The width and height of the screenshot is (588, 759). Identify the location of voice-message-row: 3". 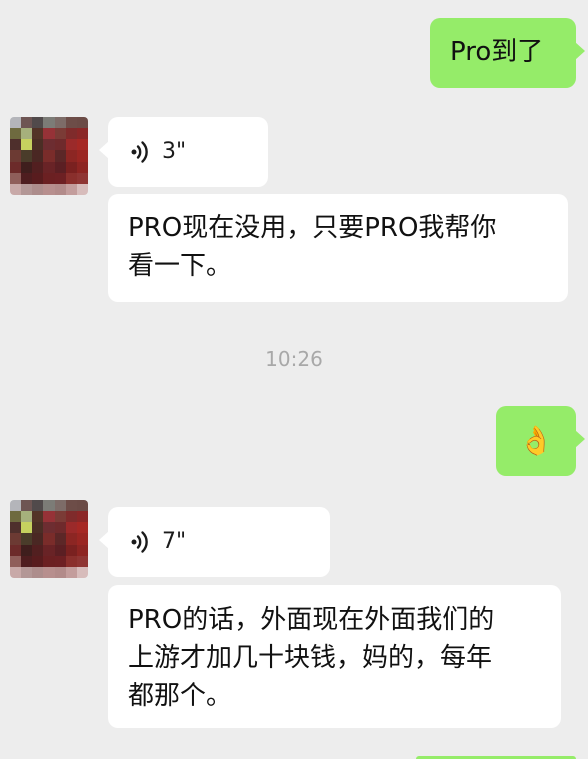
(188, 152).